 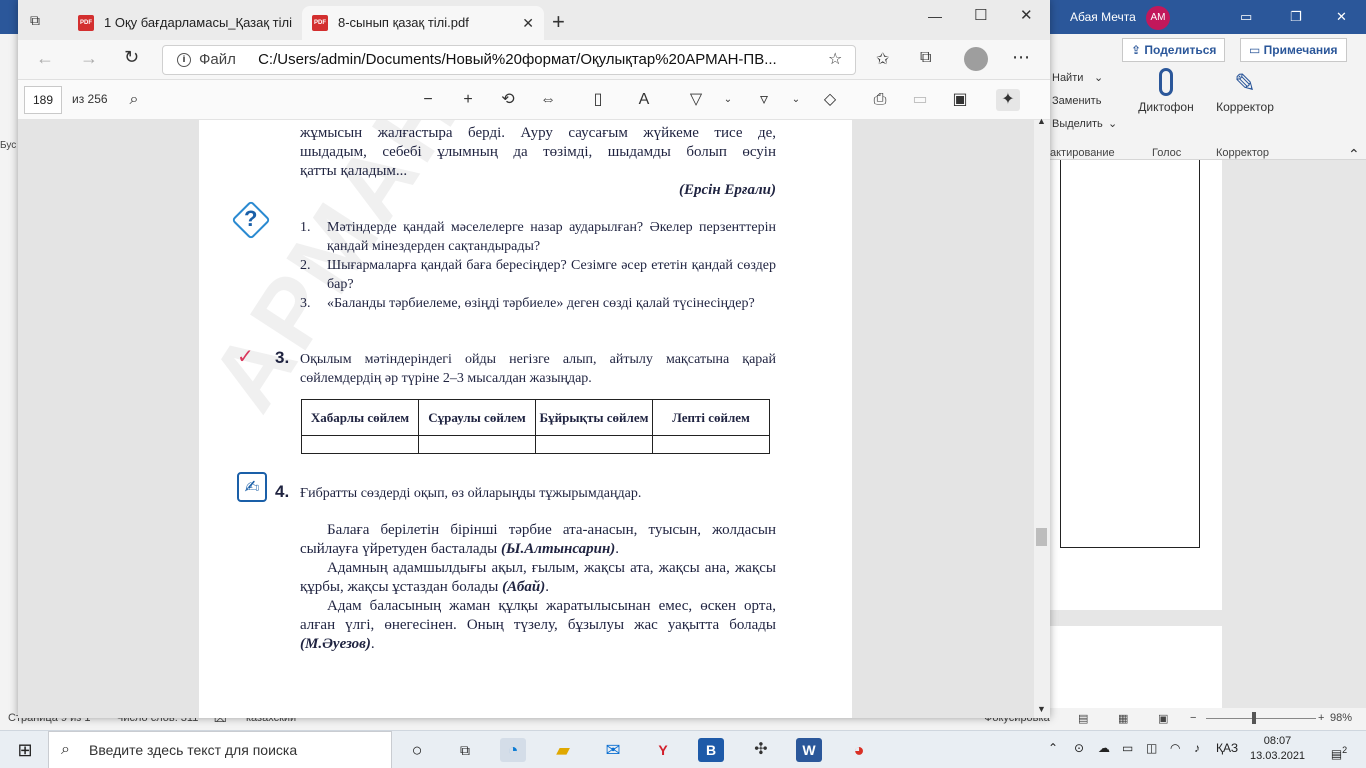 I want to click on editor-button: ✎ Корректор, so click(x=1245, y=91).